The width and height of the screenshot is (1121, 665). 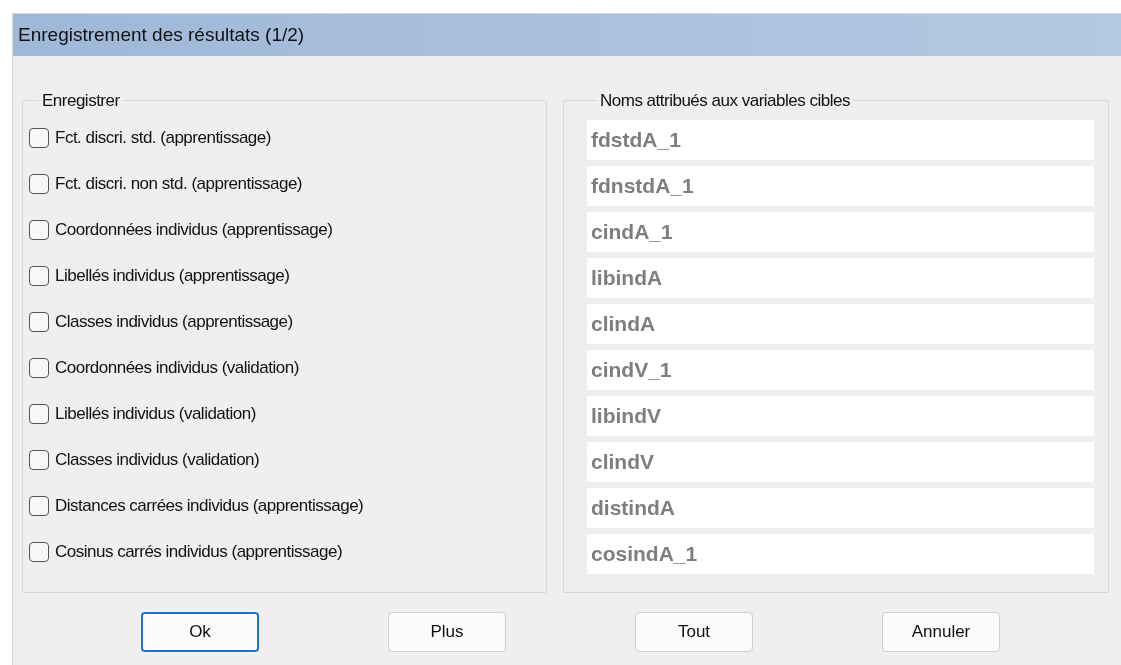 I want to click on checkbox-option: Classes individus (apprentissage), so click(x=282, y=321).